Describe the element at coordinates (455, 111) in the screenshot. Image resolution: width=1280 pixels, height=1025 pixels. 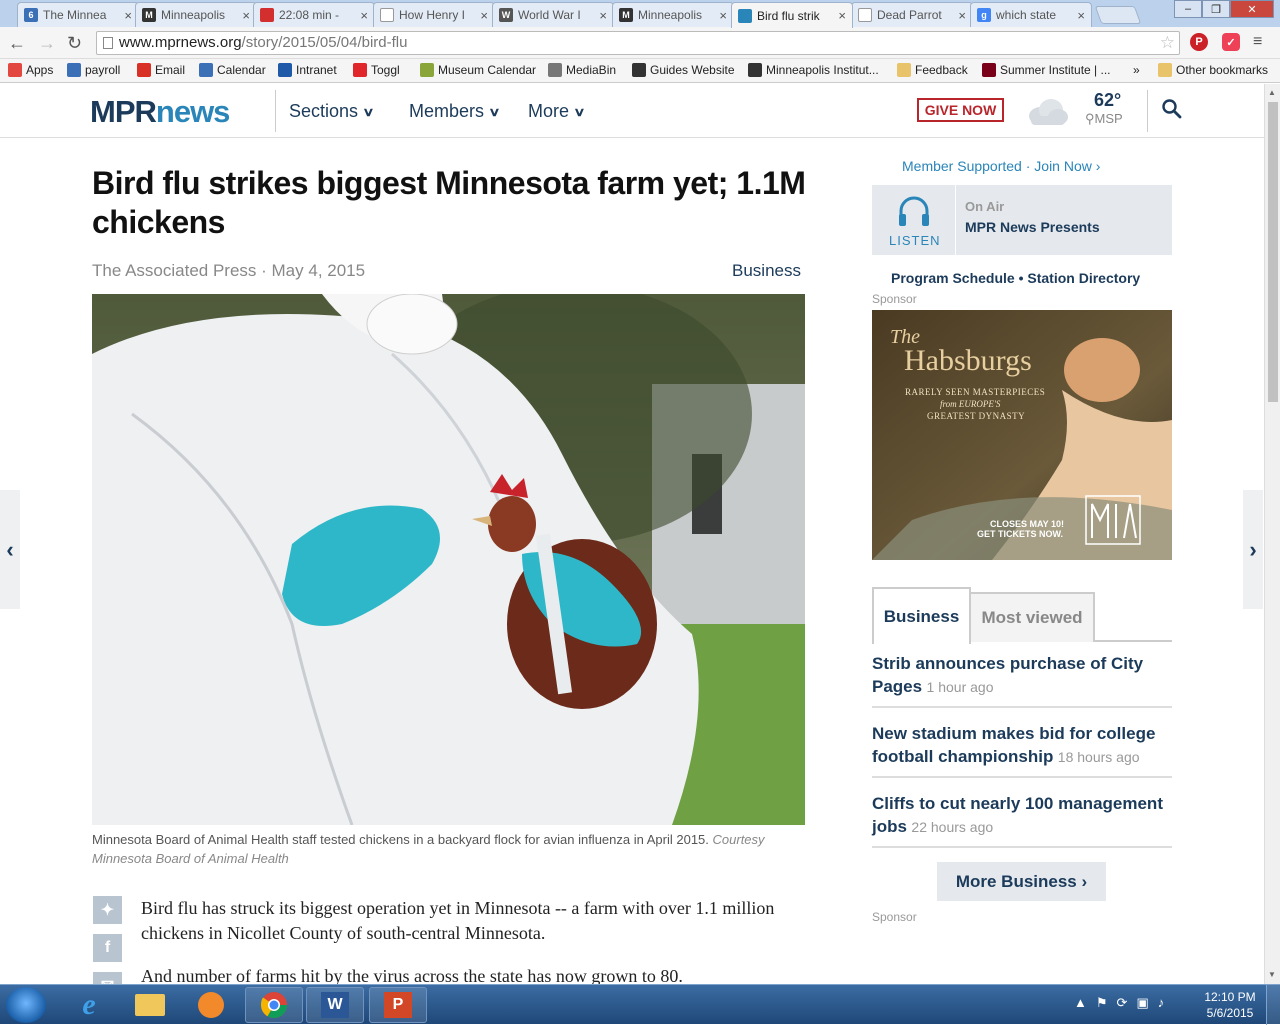
I see `nav-members: Members ∨` at that location.